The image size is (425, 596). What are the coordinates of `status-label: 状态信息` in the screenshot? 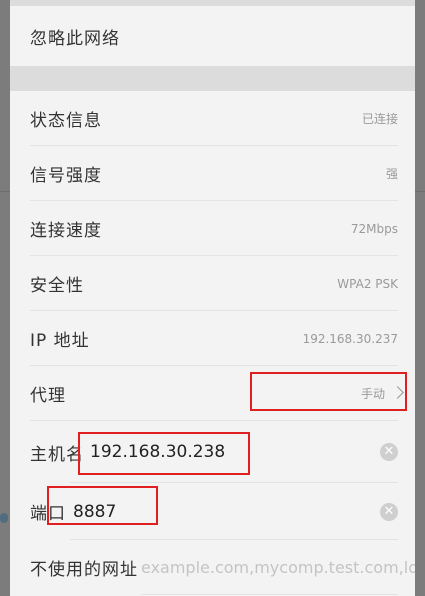 It's located at (66, 121).